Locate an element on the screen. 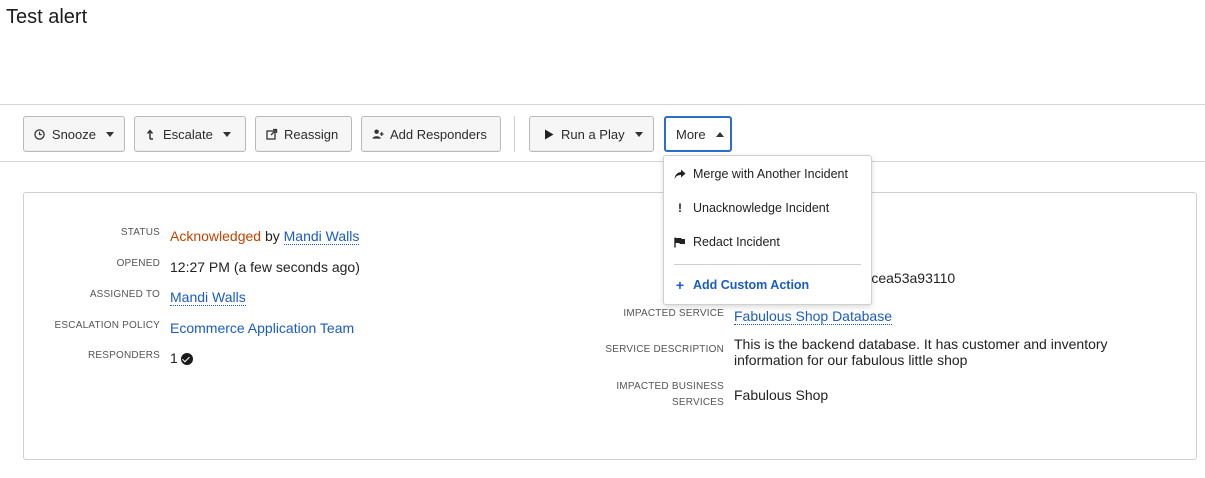  assigned-to-label: ASSIGNED TO is located at coordinates (124, 294).